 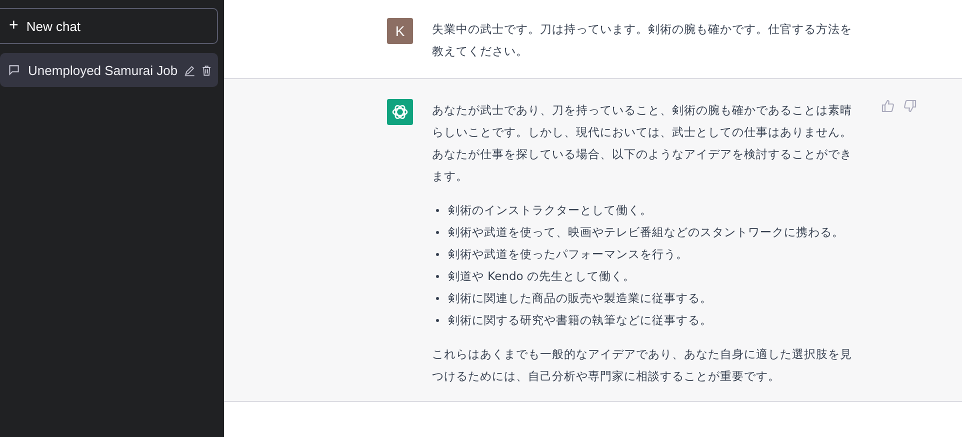 What do you see at coordinates (642, 365) in the screenshot?
I see `message-text: これらはあくまでも一般的なアイデアであり、あなた自身に適した選択肢を見つけるためには、自己分析や専門家に相談することが重要です。` at bounding box center [642, 365].